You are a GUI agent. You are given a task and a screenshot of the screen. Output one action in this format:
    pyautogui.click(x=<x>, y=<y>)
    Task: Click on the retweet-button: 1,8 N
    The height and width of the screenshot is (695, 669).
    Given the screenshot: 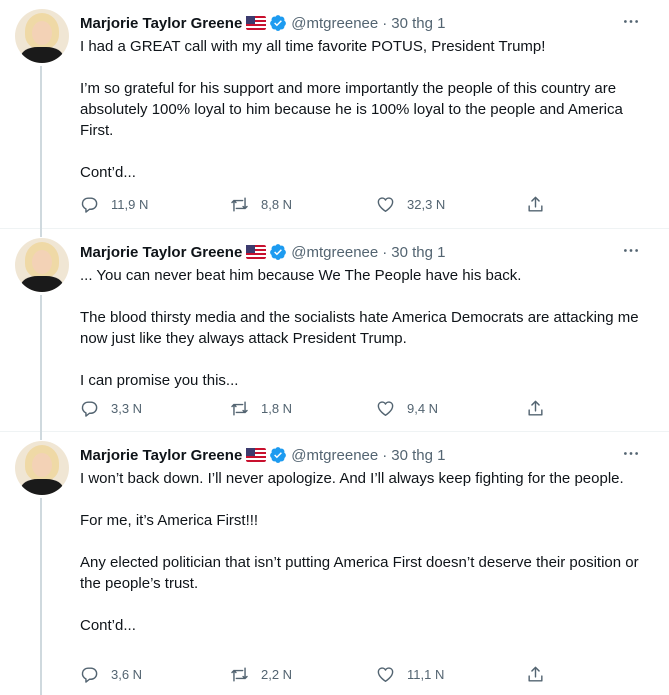 What is the action you would take?
    pyautogui.click(x=261, y=408)
    